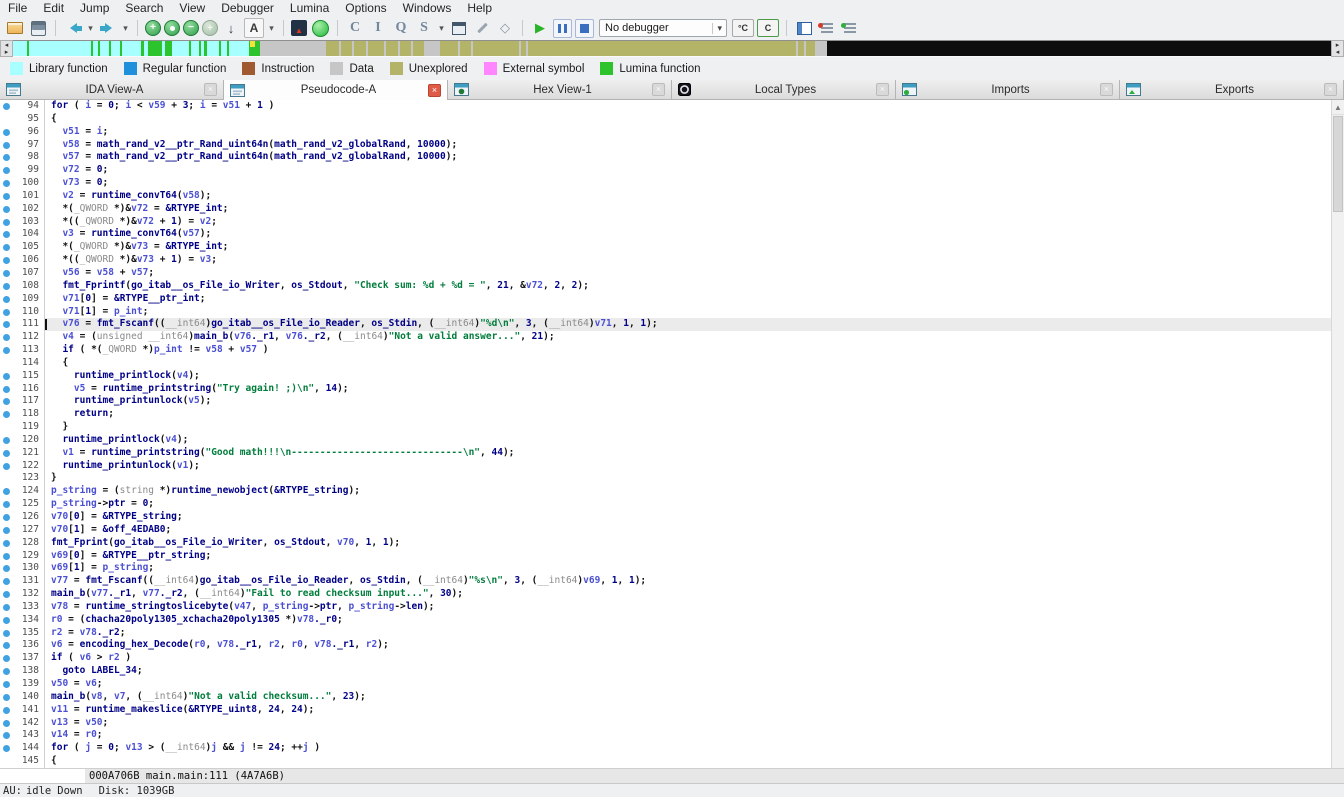 The width and height of the screenshot is (1344, 797). I want to click on font-a-icon, so click(254, 28).